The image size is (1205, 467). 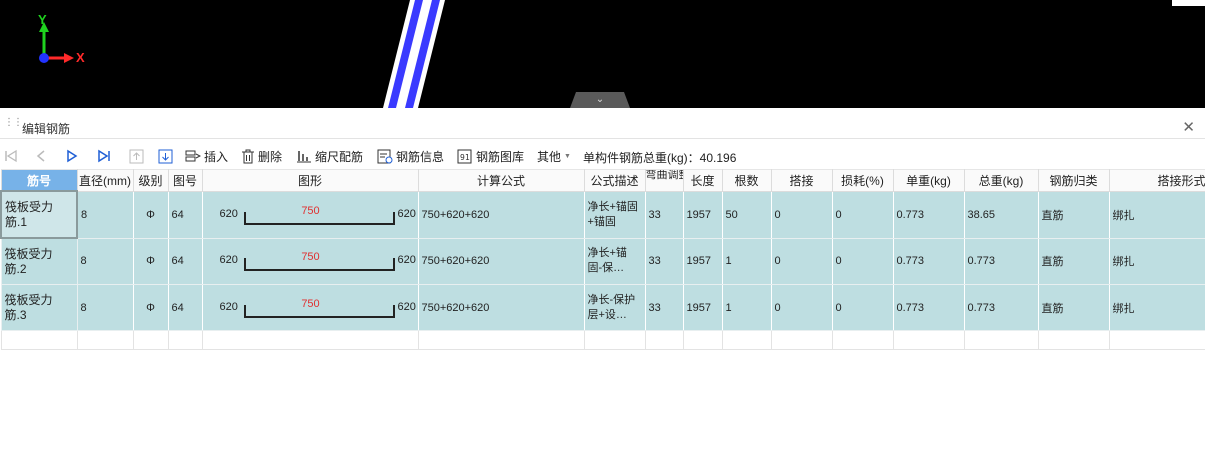 What do you see at coordinates (410, 156) in the screenshot?
I see `rebar-info-button: 钢筋信息` at bounding box center [410, 156].